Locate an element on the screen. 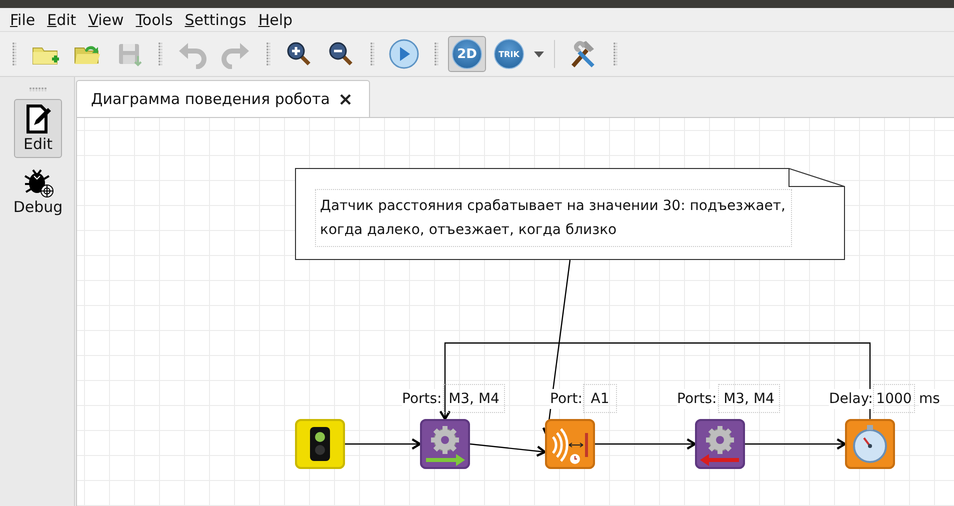 The image size is (954, 506). zoom-out-icon is located at coordinates (341, 54).